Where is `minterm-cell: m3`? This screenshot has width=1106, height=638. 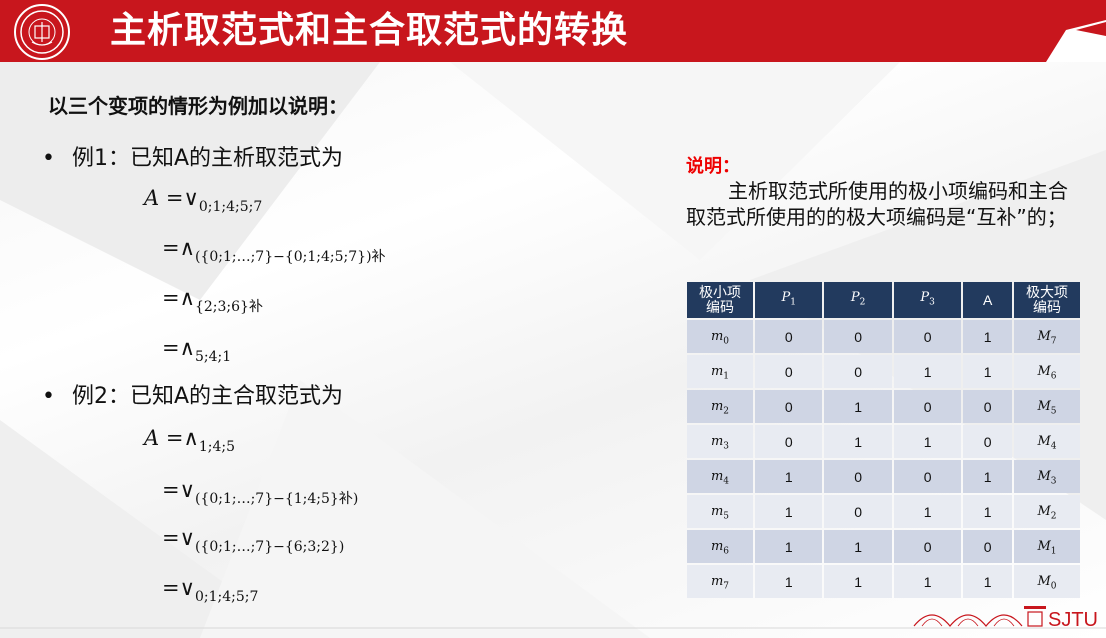 minterm-cell: m3 is located at coordinates (720, 441).